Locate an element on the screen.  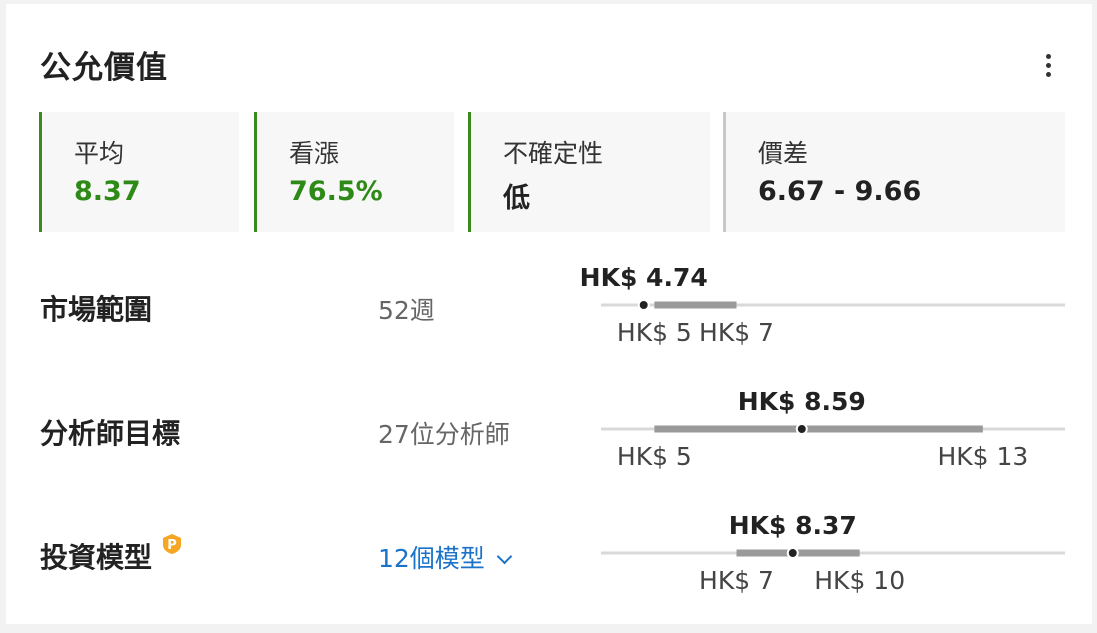
market-current-price: HK$ 4.74 is located at coordinates (644, 277).